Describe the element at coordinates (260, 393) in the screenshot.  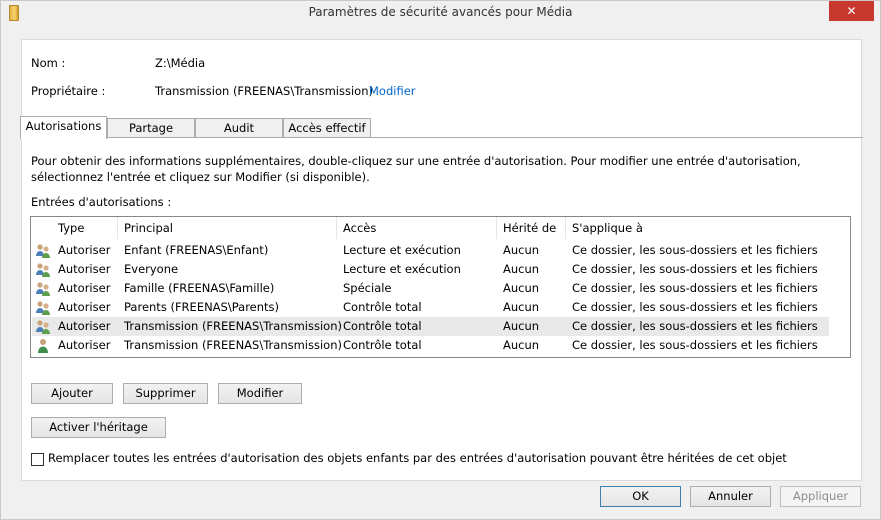
I see `edit-button: Modifier` at that location.